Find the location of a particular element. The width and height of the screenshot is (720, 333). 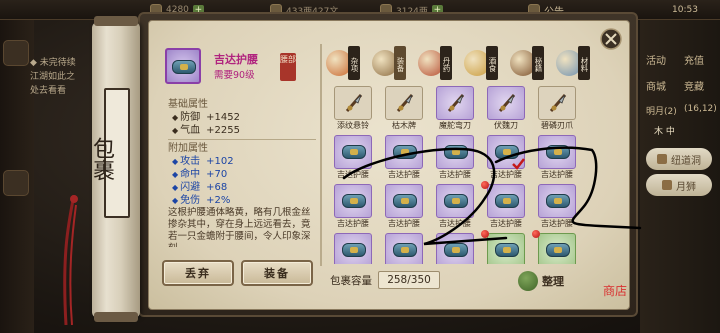

base-value: +1452 is located at coordinates (223, 117).